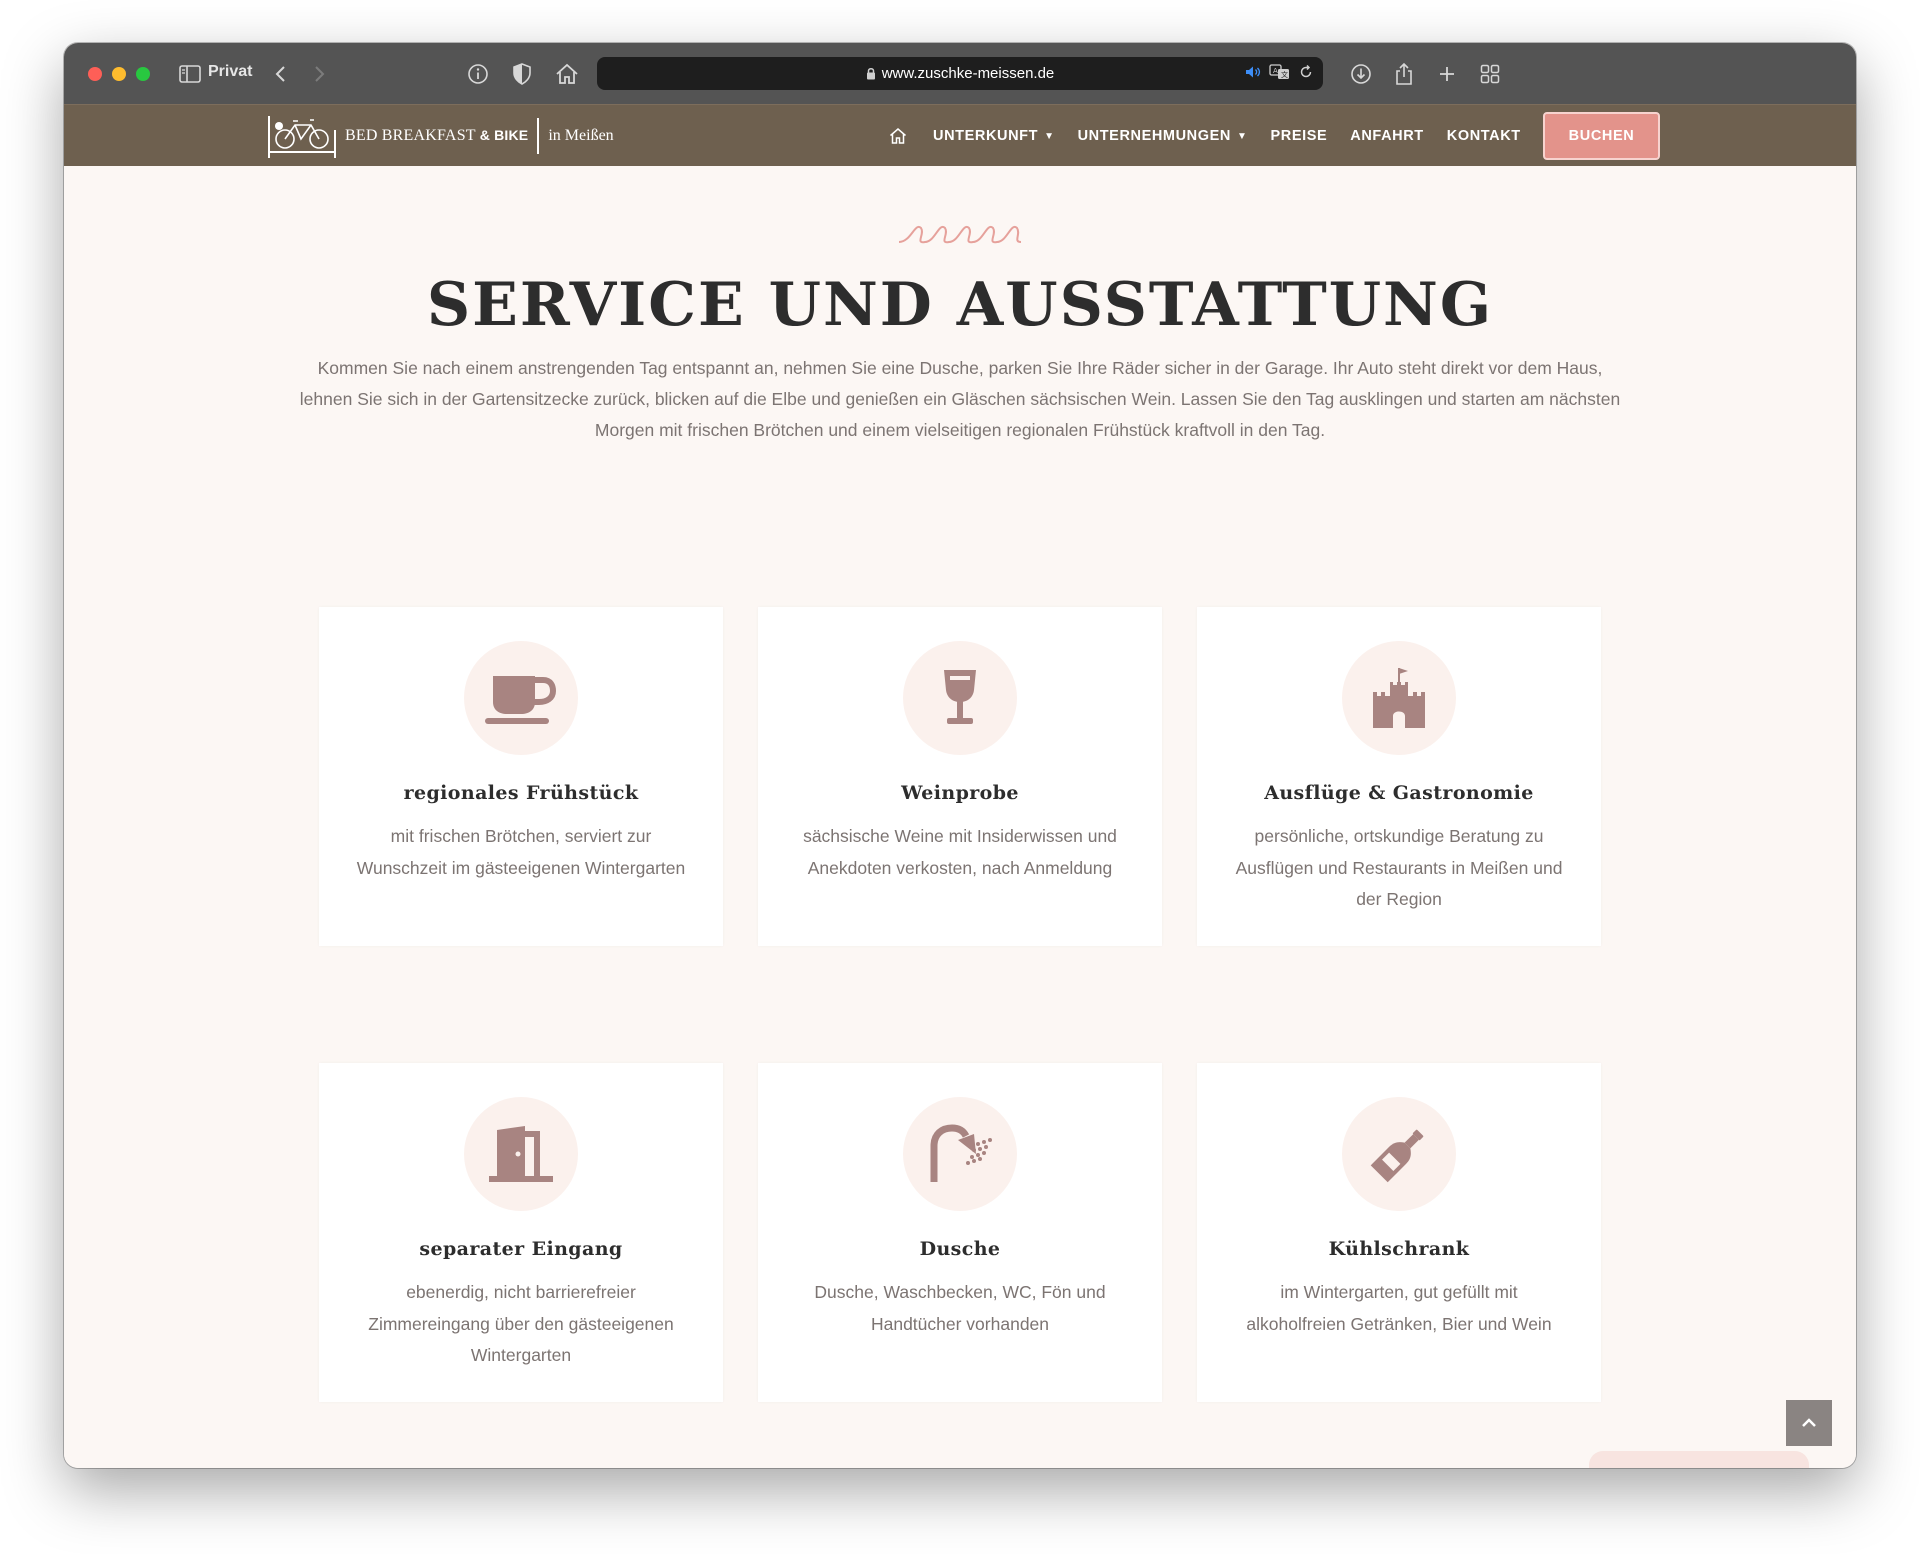 The height and width of the screenshot is (1554, 1920). Describe the element at coordinates (960, 305) in the screenshot. I see `section-title: SERVICE UND AUSSTATTUNG` at that location.